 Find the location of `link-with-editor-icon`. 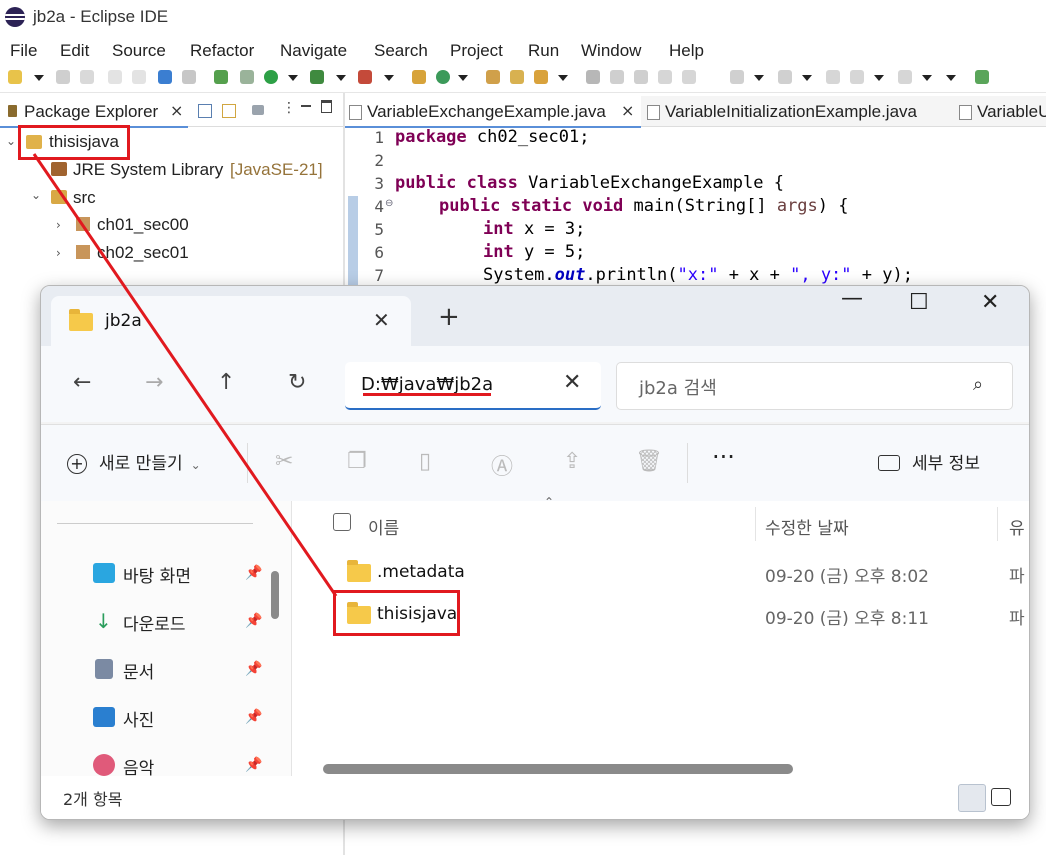

link-with-editor-icon is located at coordinates (229, 111).